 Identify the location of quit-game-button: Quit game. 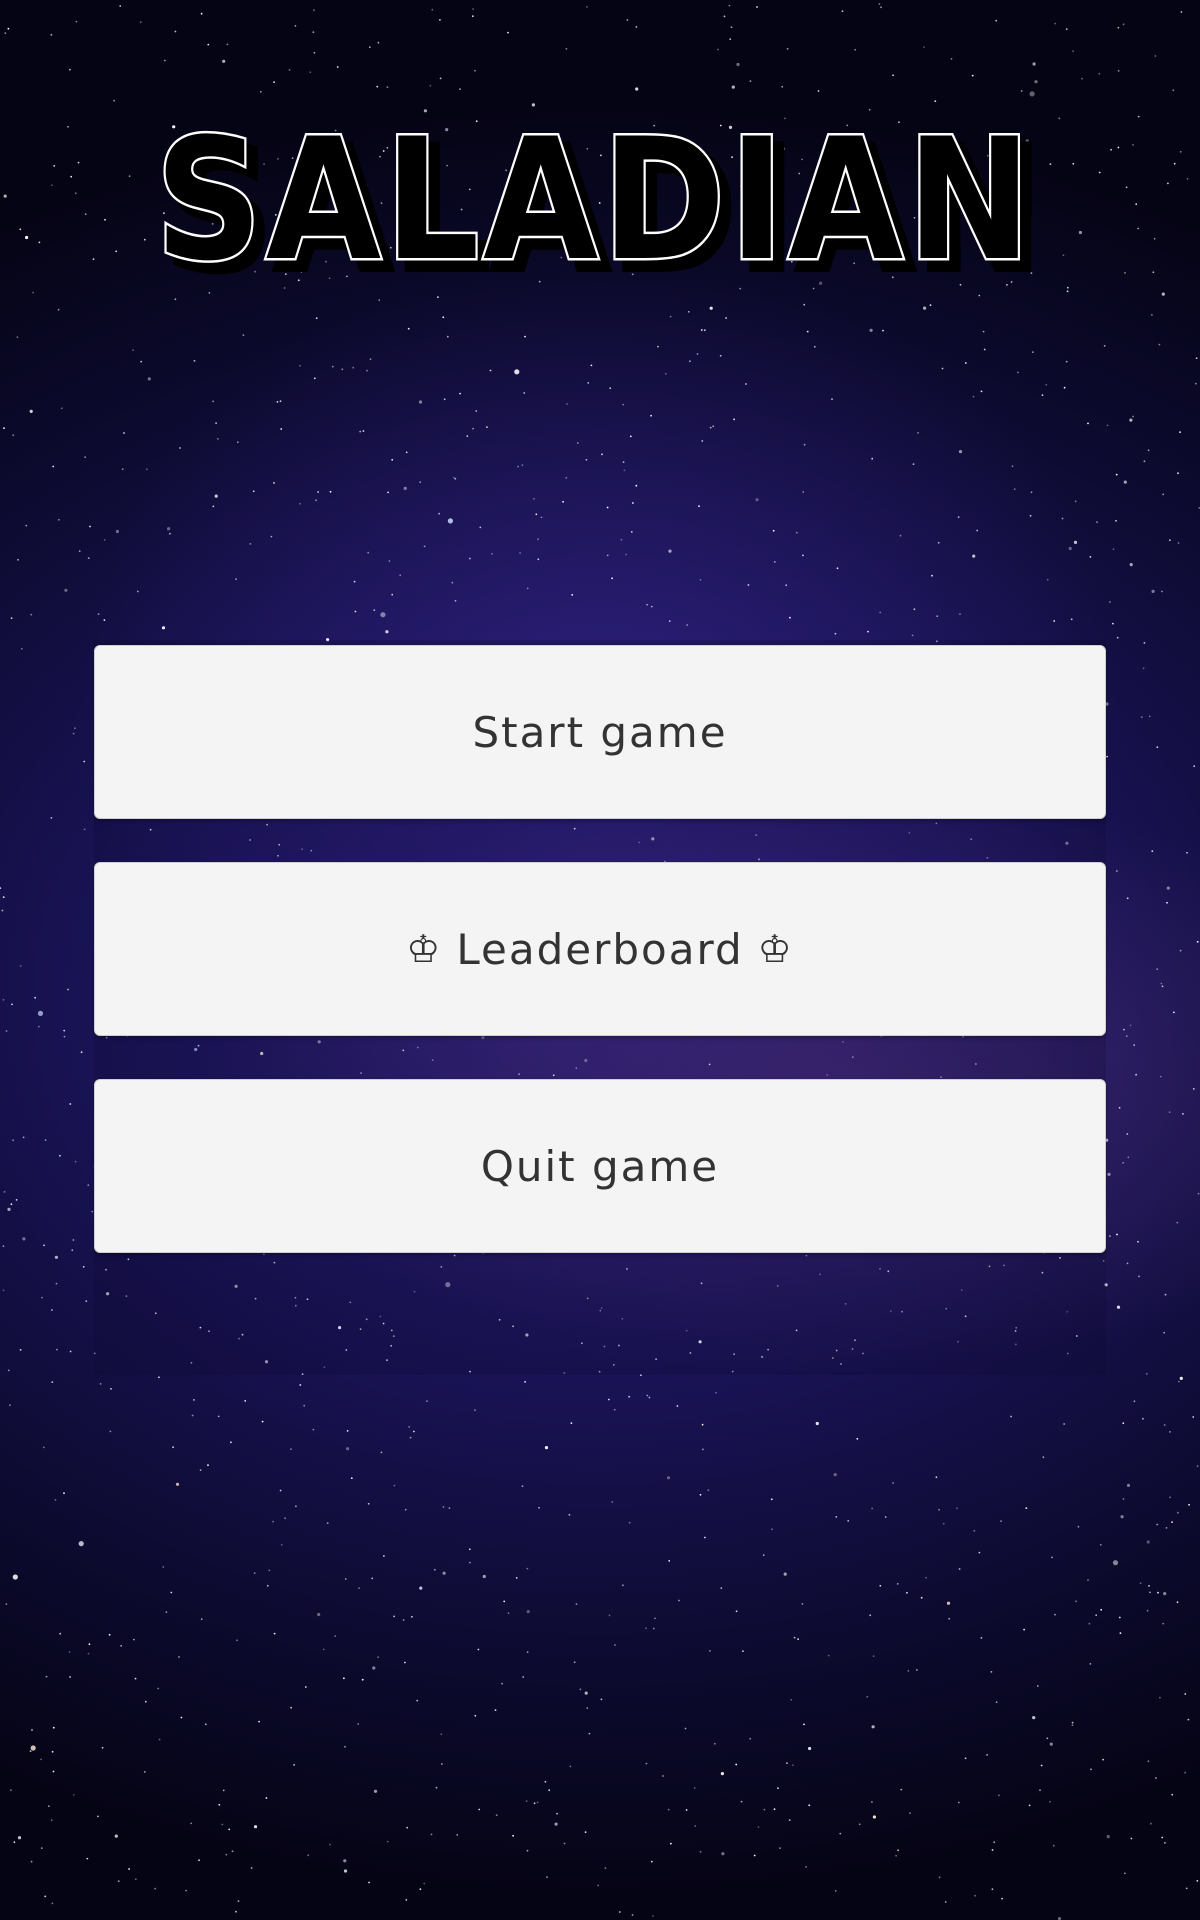
(600, 1166).